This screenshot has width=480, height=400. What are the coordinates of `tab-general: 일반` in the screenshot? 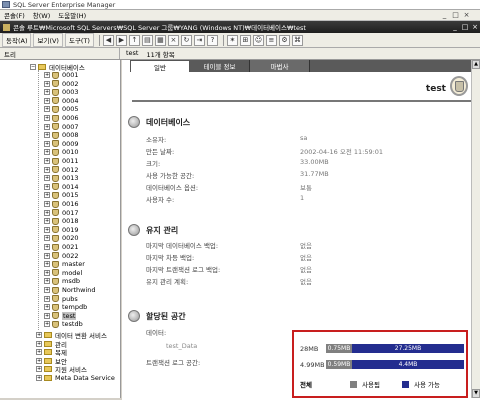 It's located at (160, 66).